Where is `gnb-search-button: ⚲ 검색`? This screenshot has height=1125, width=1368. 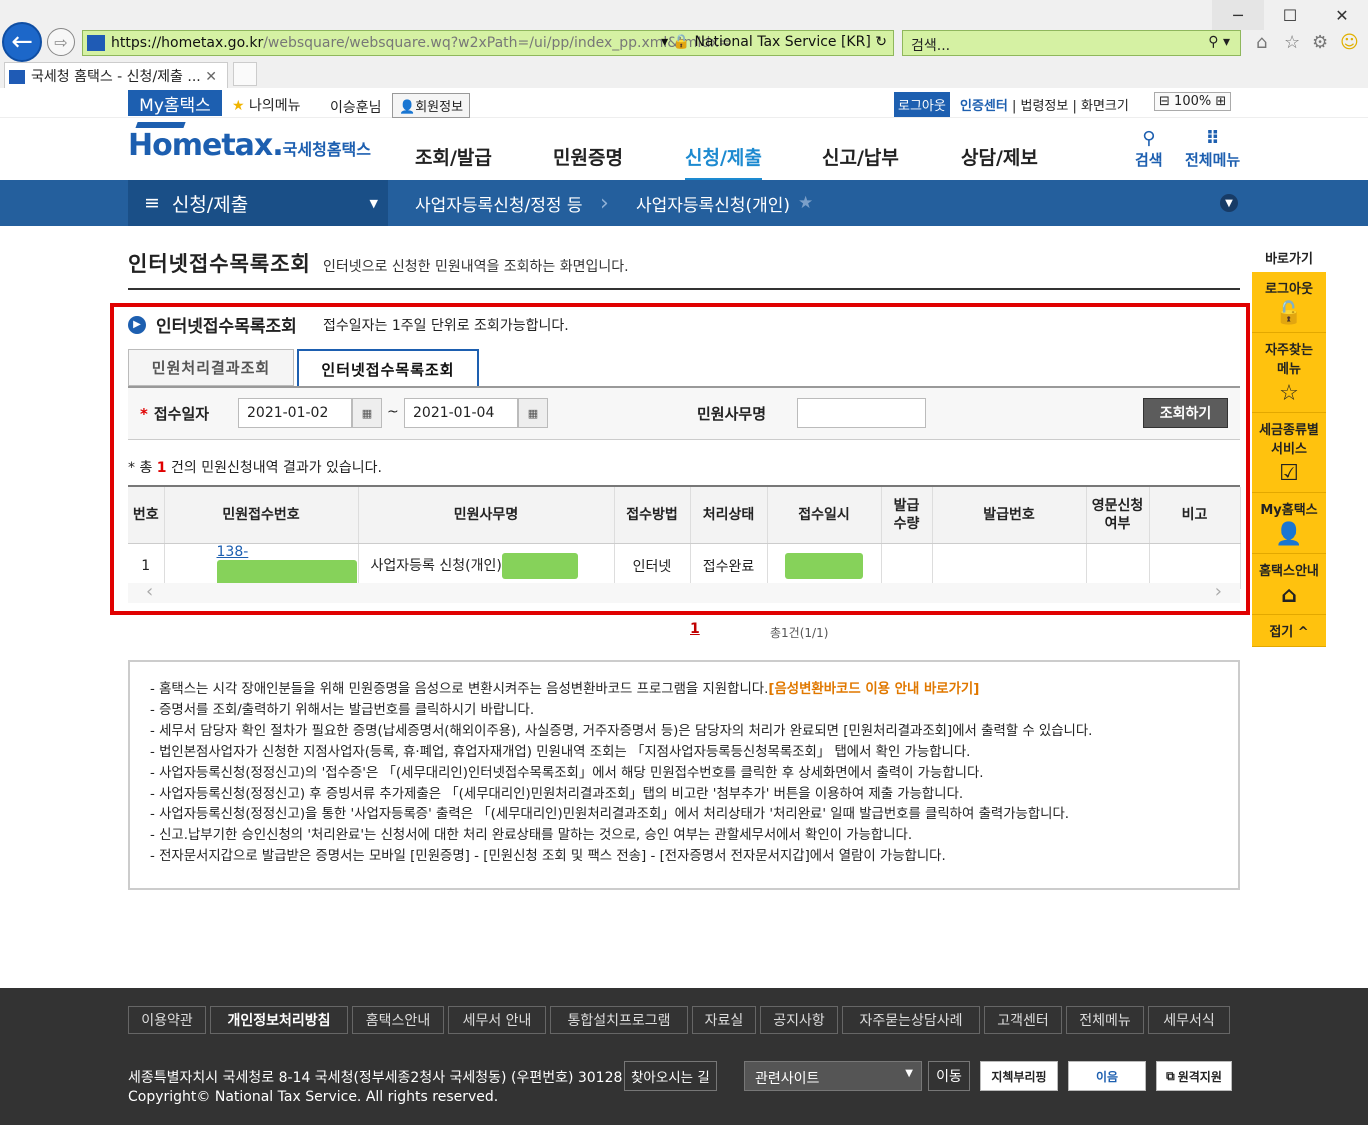 gnb-search-button: ⚲ 검색 is located at coordinates (1149, 149).